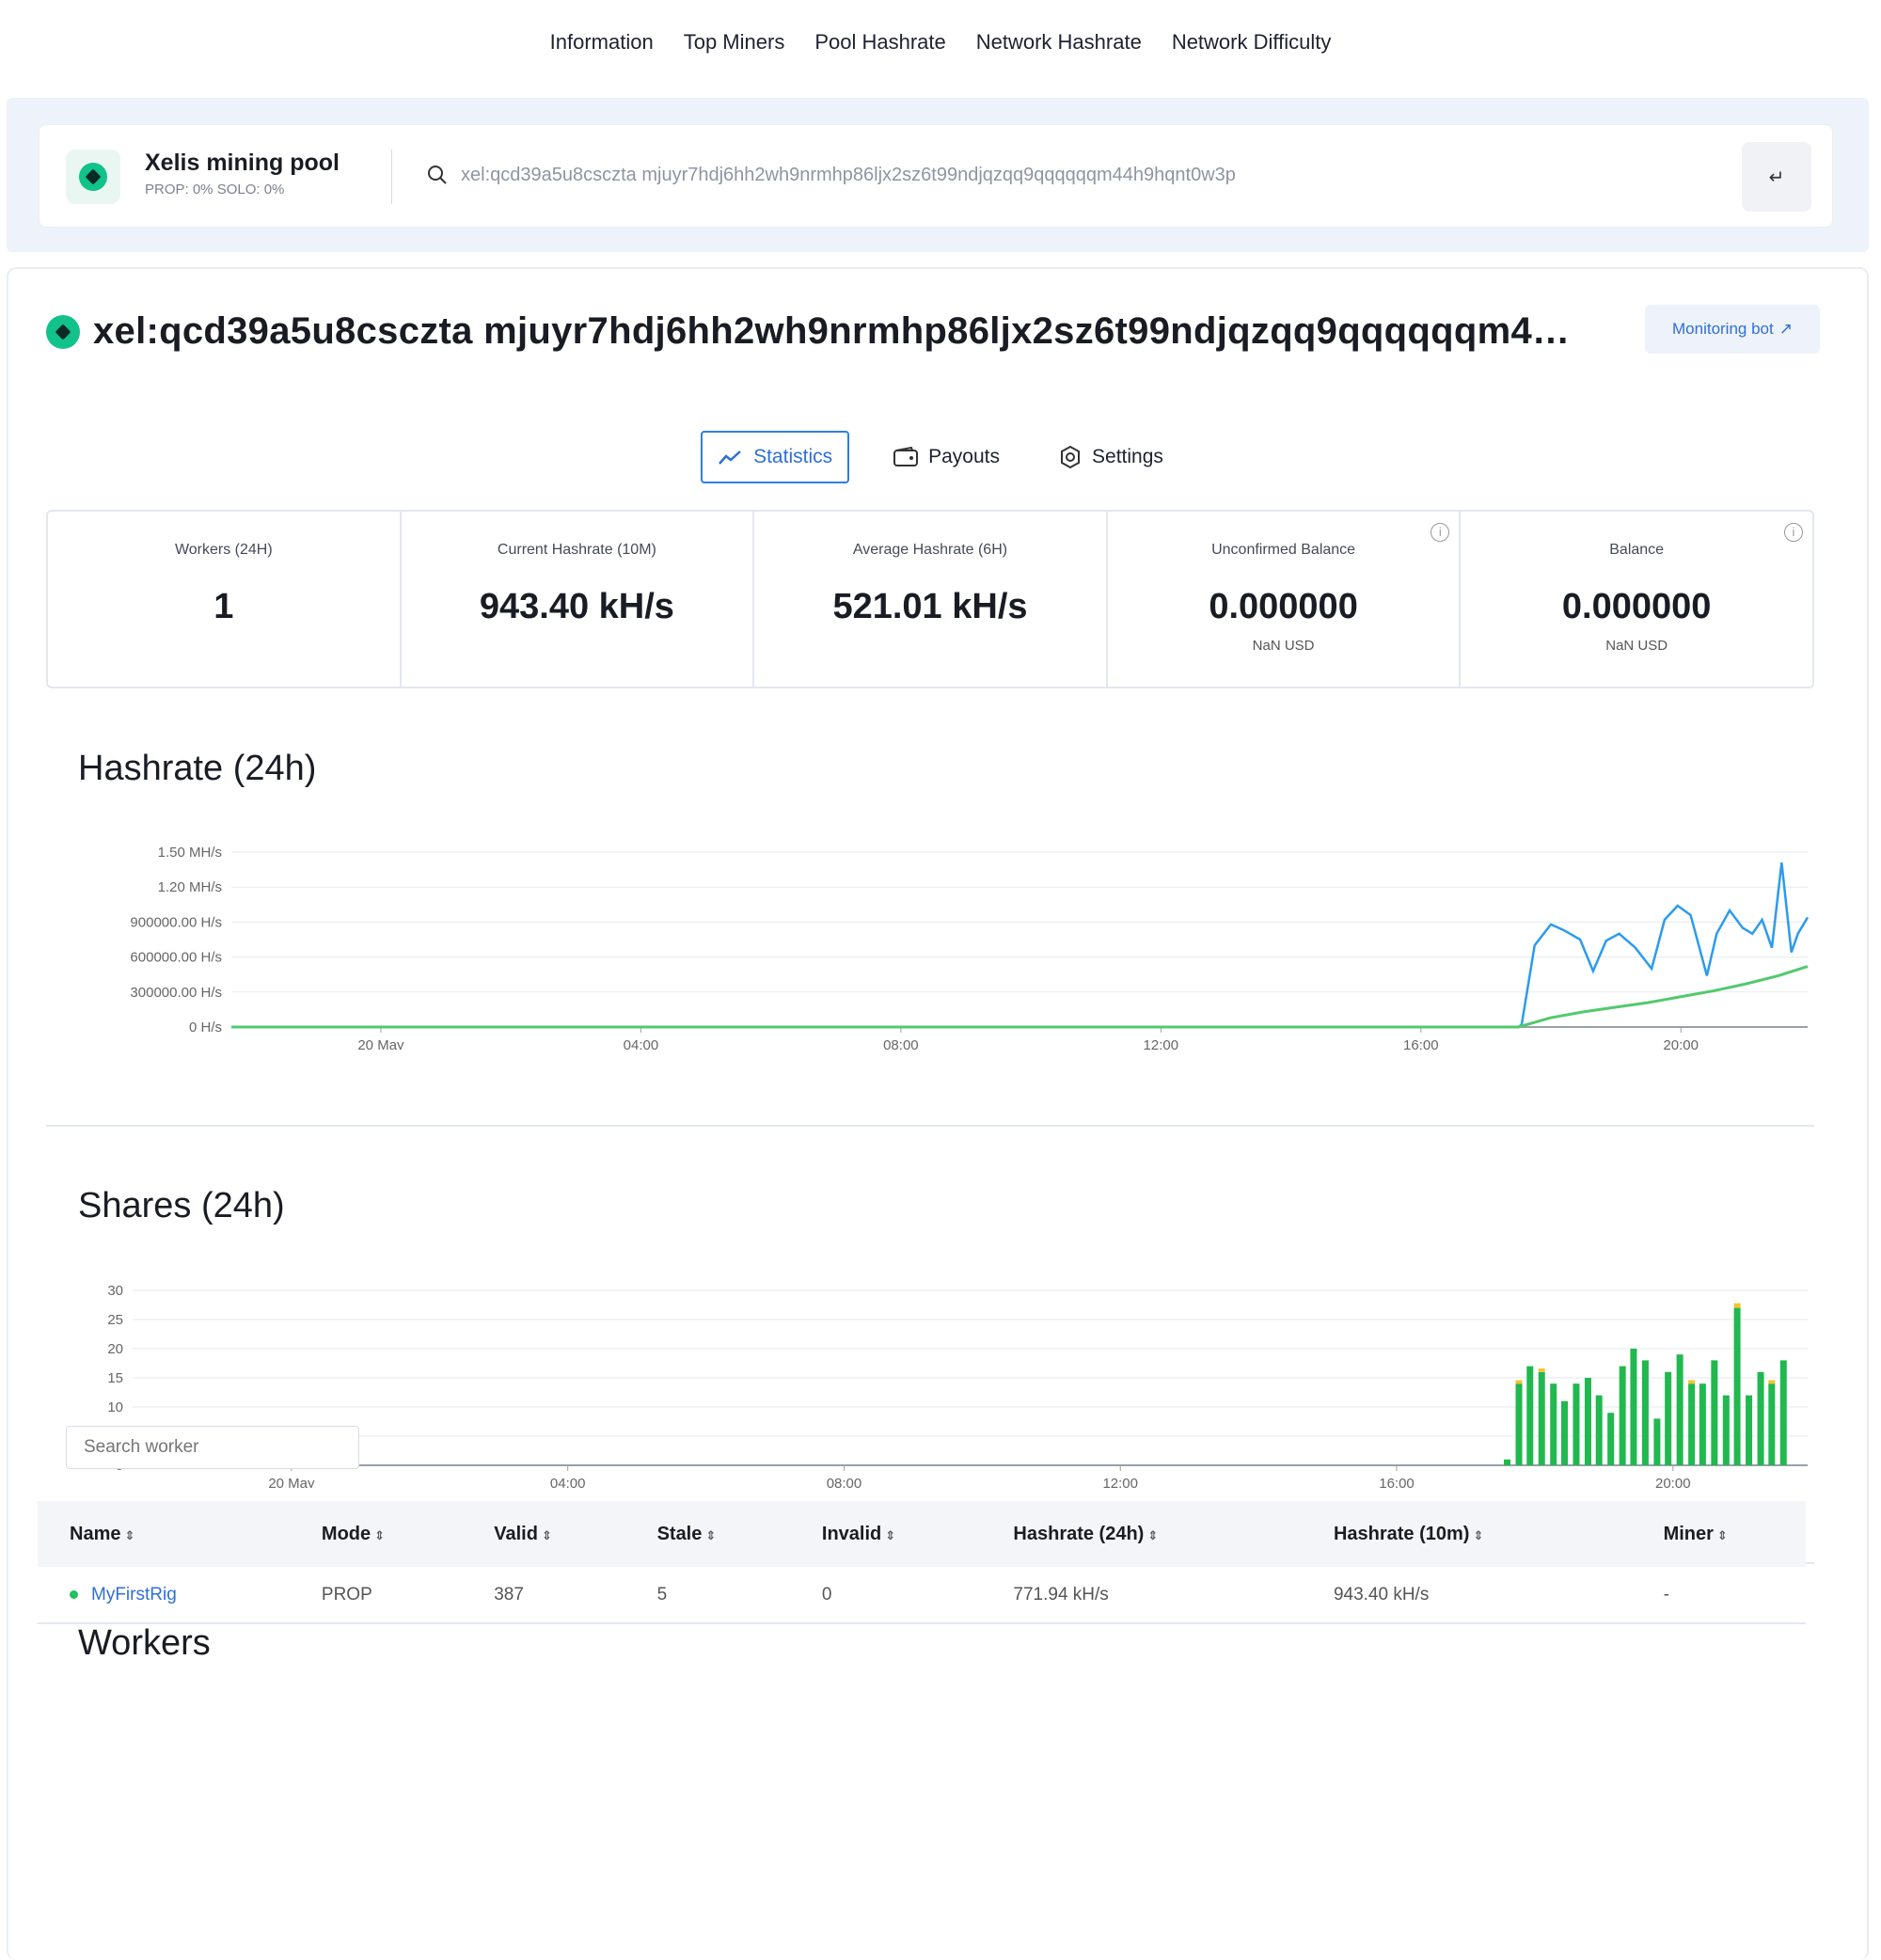 Image resolution: width=1881 pixels, height=1960 pixels. What do you see at coordinates (1636, 606) in the screenshot?
I see `stat-value: 0.000000` at bounding box center [1636, 606].